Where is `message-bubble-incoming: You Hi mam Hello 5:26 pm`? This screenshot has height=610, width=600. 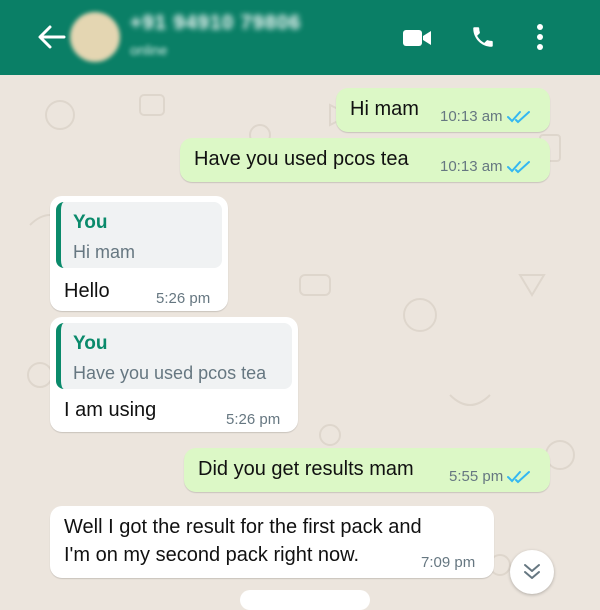
message-bubble-incoming: You Hi mam Hello 5:26 pm is located at coordinates (139, 253).